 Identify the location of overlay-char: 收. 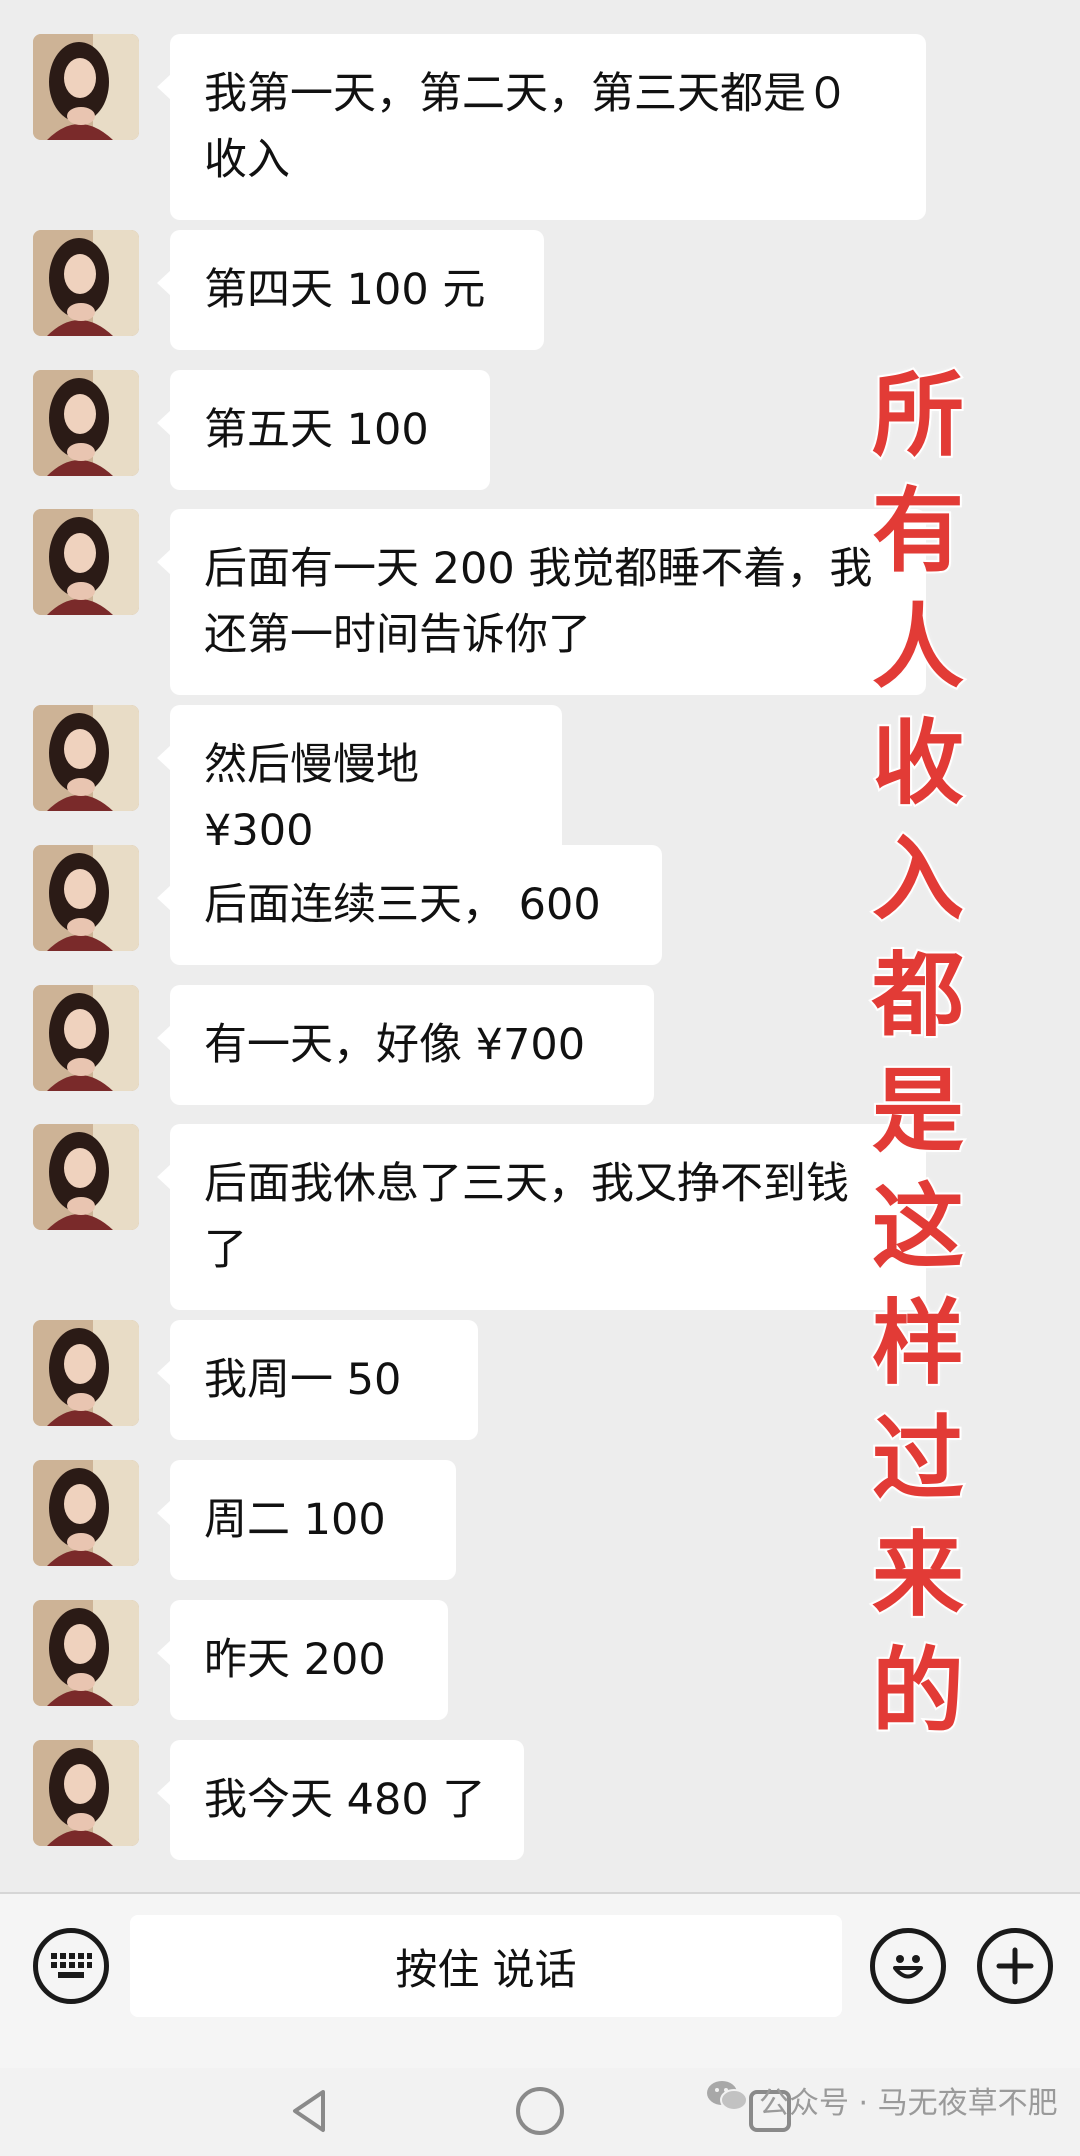
(918, 763).